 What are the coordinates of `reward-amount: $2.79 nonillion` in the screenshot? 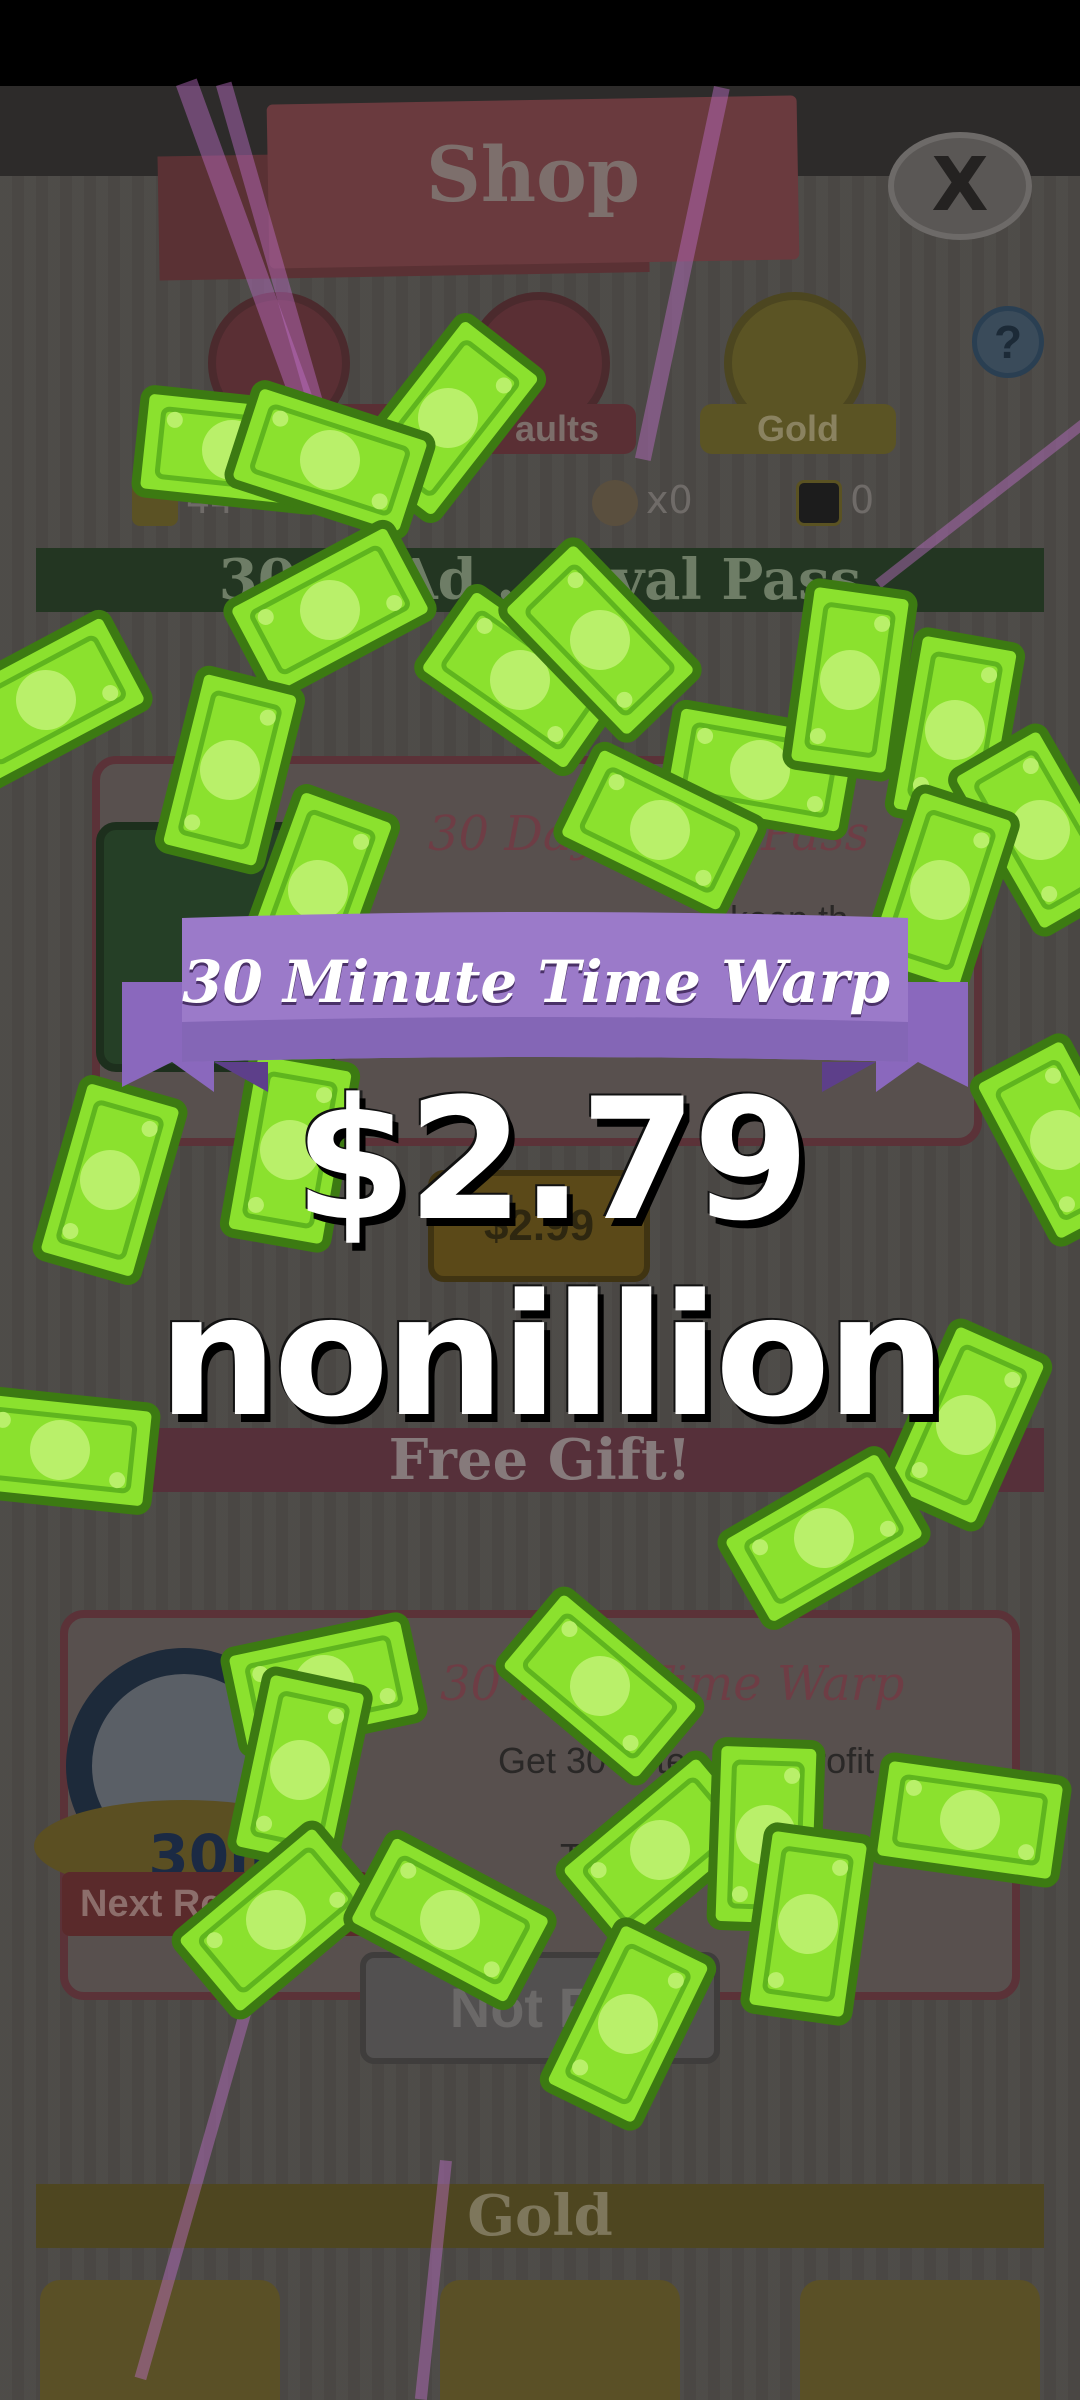 It's located at (552, 1258).